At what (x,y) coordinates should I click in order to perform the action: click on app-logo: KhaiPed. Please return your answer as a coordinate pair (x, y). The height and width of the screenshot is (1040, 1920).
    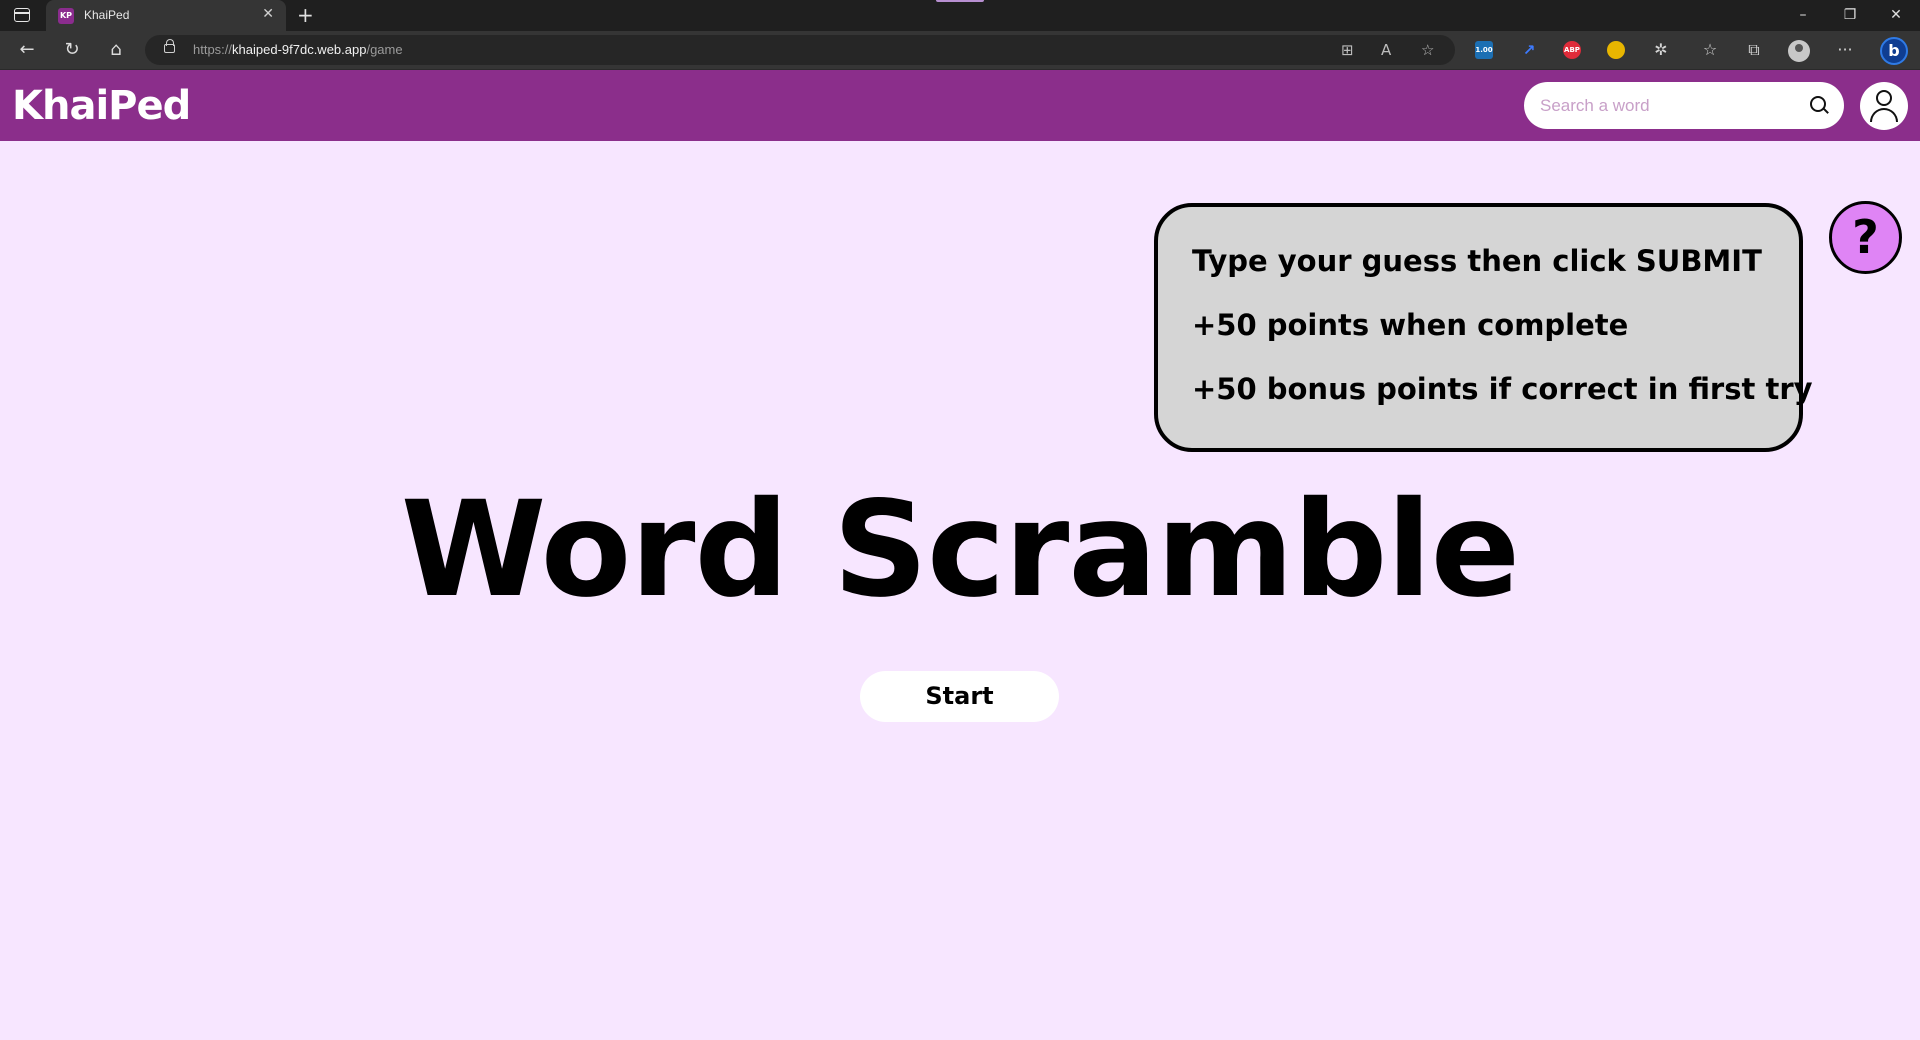
    Looking at the image, I should click on (101, 106).